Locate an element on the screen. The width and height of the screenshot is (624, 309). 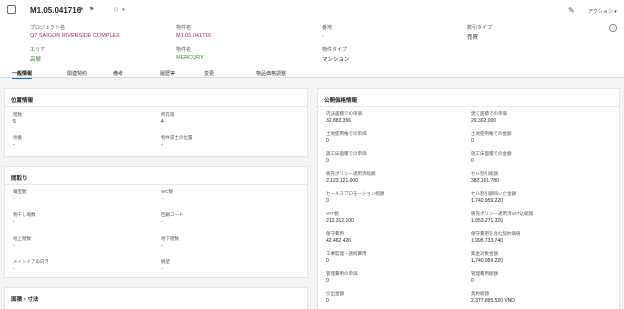
pricing-value: 42.462.420 is located at coordinates (339, 241).